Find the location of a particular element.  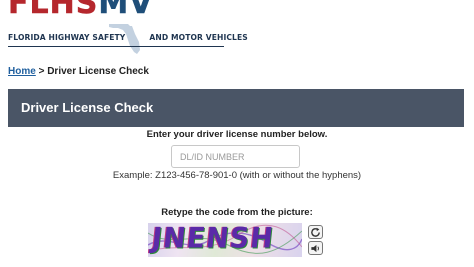

captcha-audio-button is located at coordinates (315, 248).